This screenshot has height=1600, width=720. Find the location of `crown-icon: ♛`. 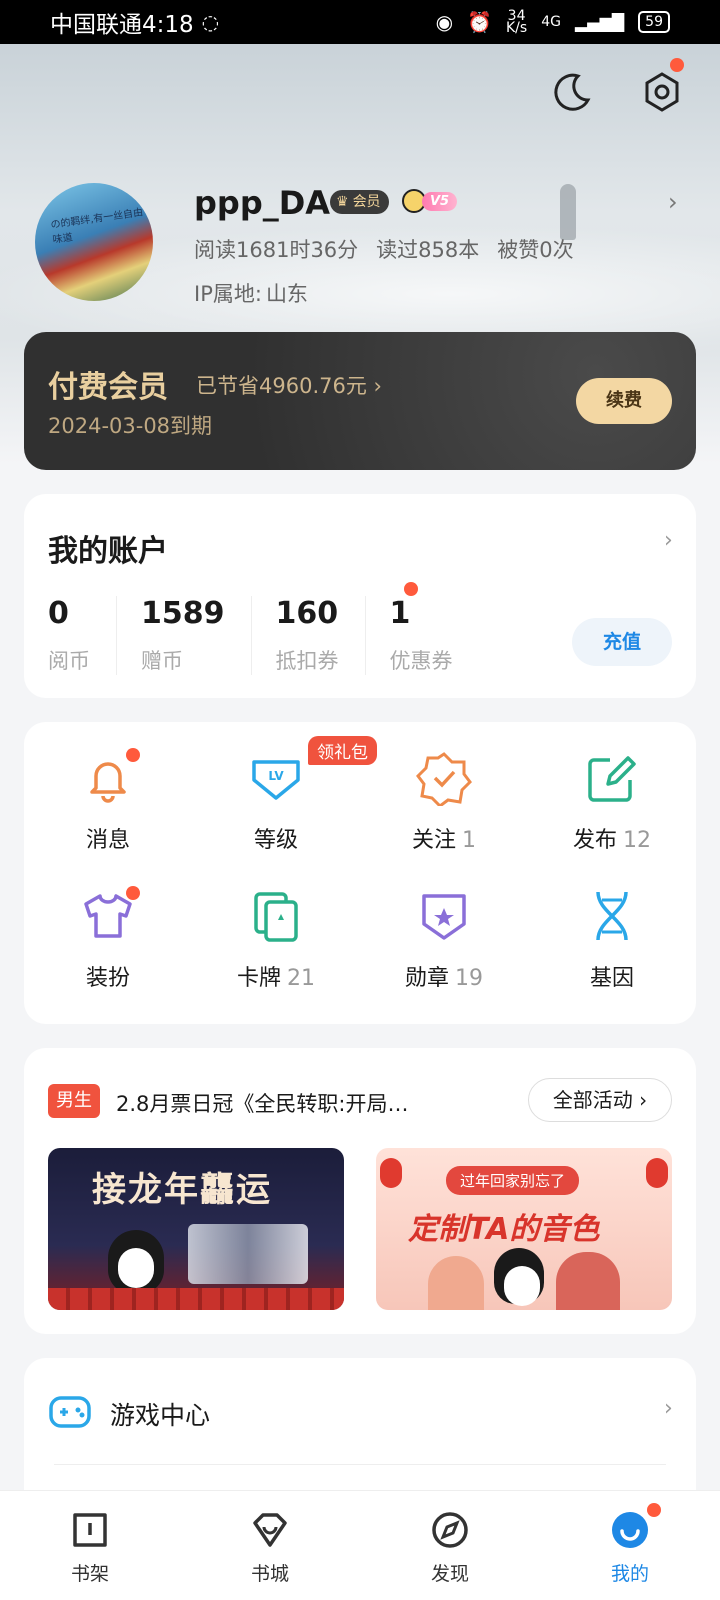

crown-icon: ♛ is located at coordinates (342, 202).